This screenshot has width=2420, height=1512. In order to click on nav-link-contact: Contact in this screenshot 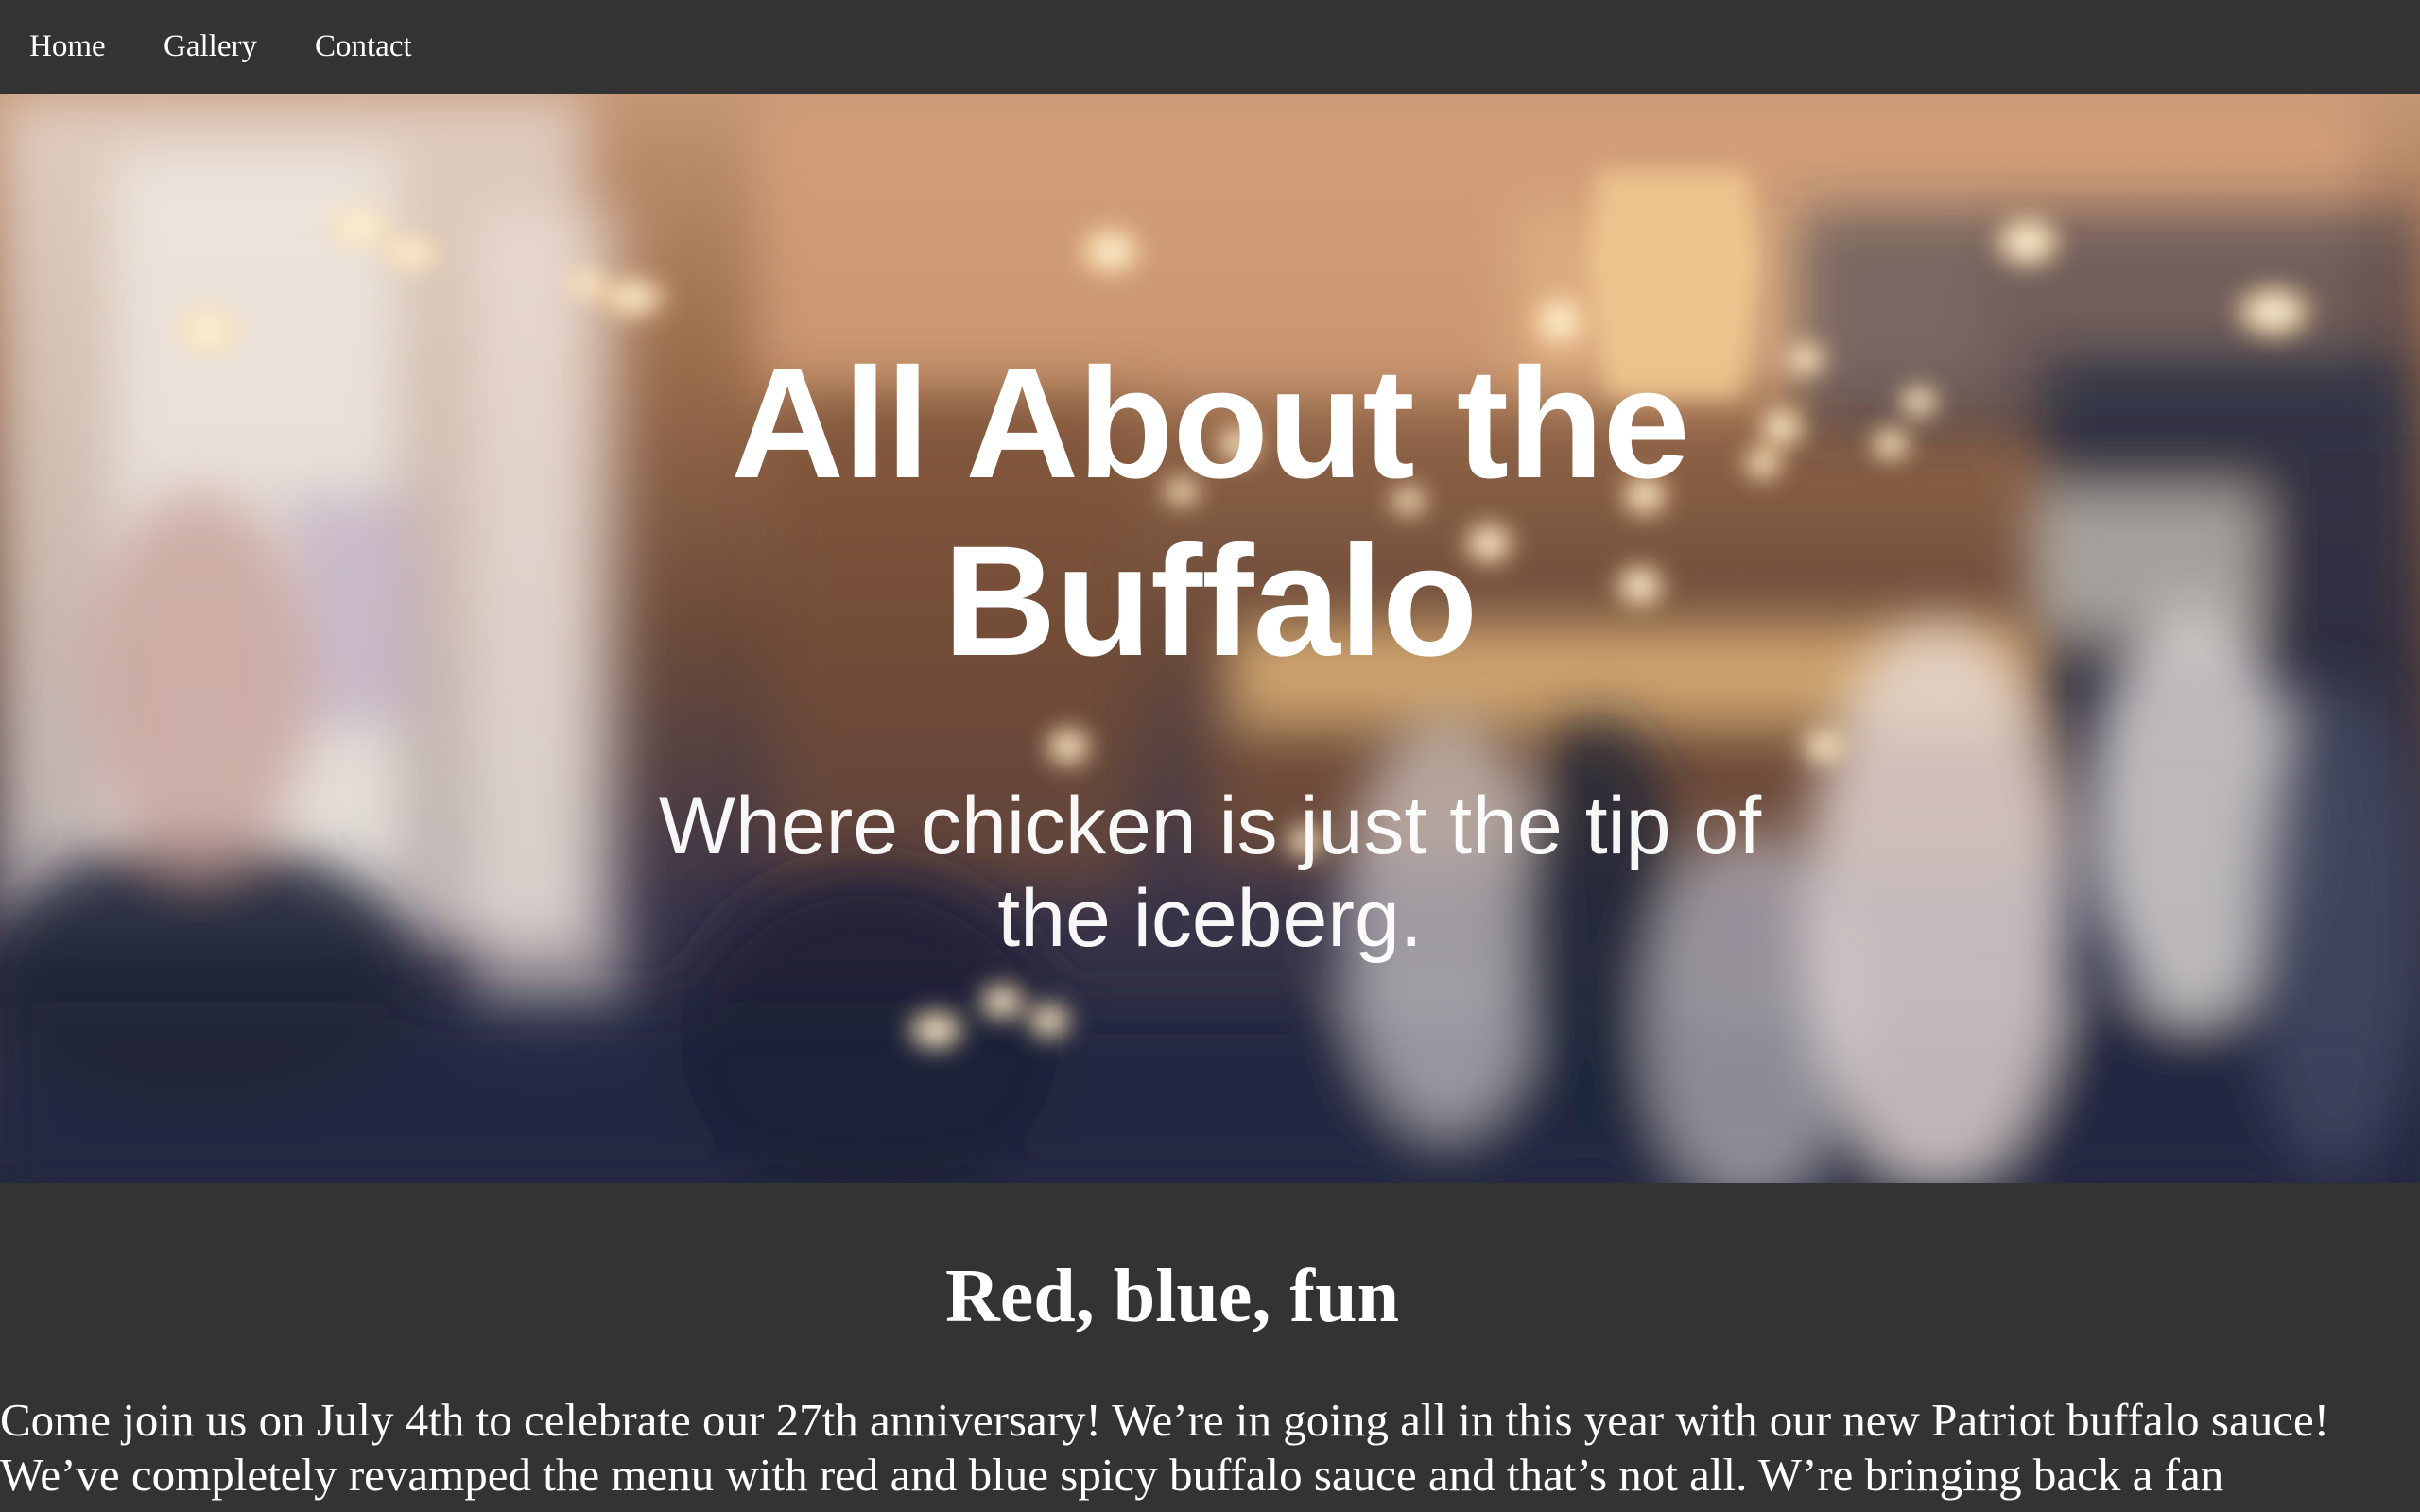, I will do `click(363, 46)`.